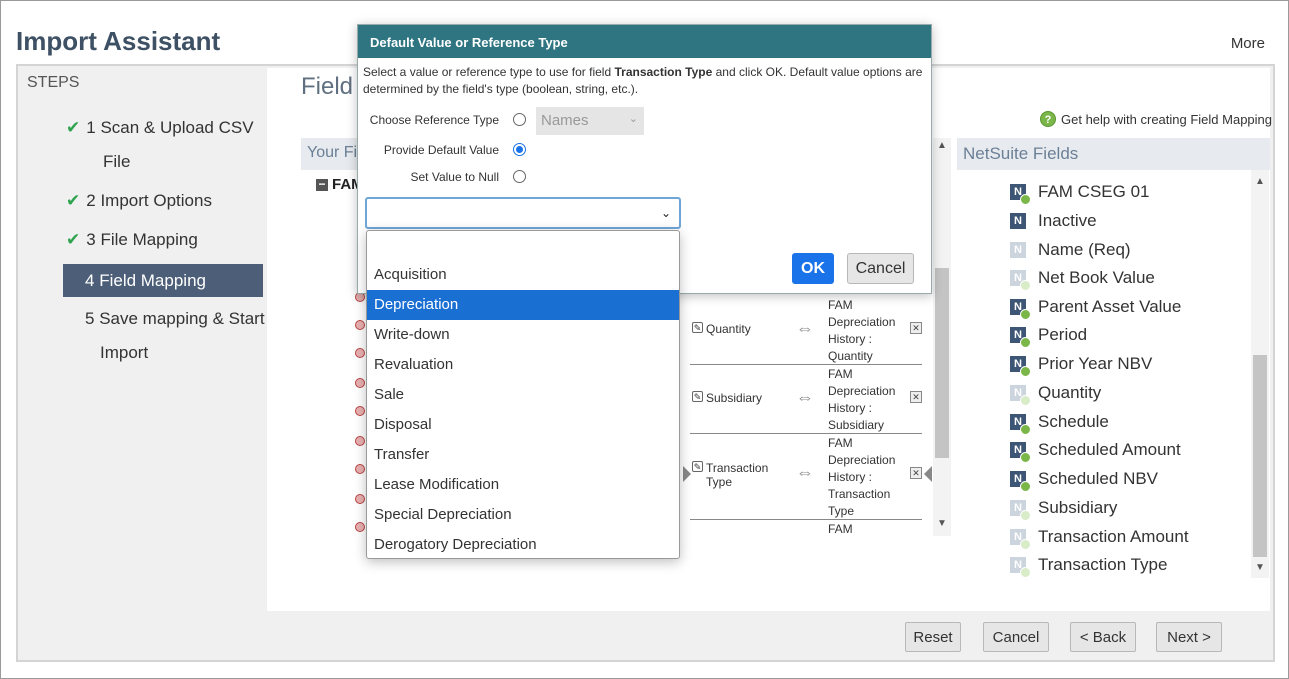 This screenshot has height=679, width=1289. Describe the element at coordinates (880, 268) in the screenshot. I see `dialog-cancel-button: Cancel` at that location.